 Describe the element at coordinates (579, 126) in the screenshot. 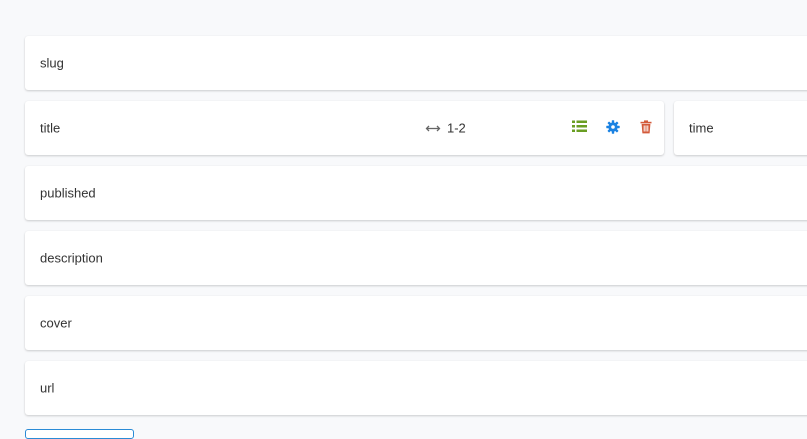

I see `list-icon` at that location.